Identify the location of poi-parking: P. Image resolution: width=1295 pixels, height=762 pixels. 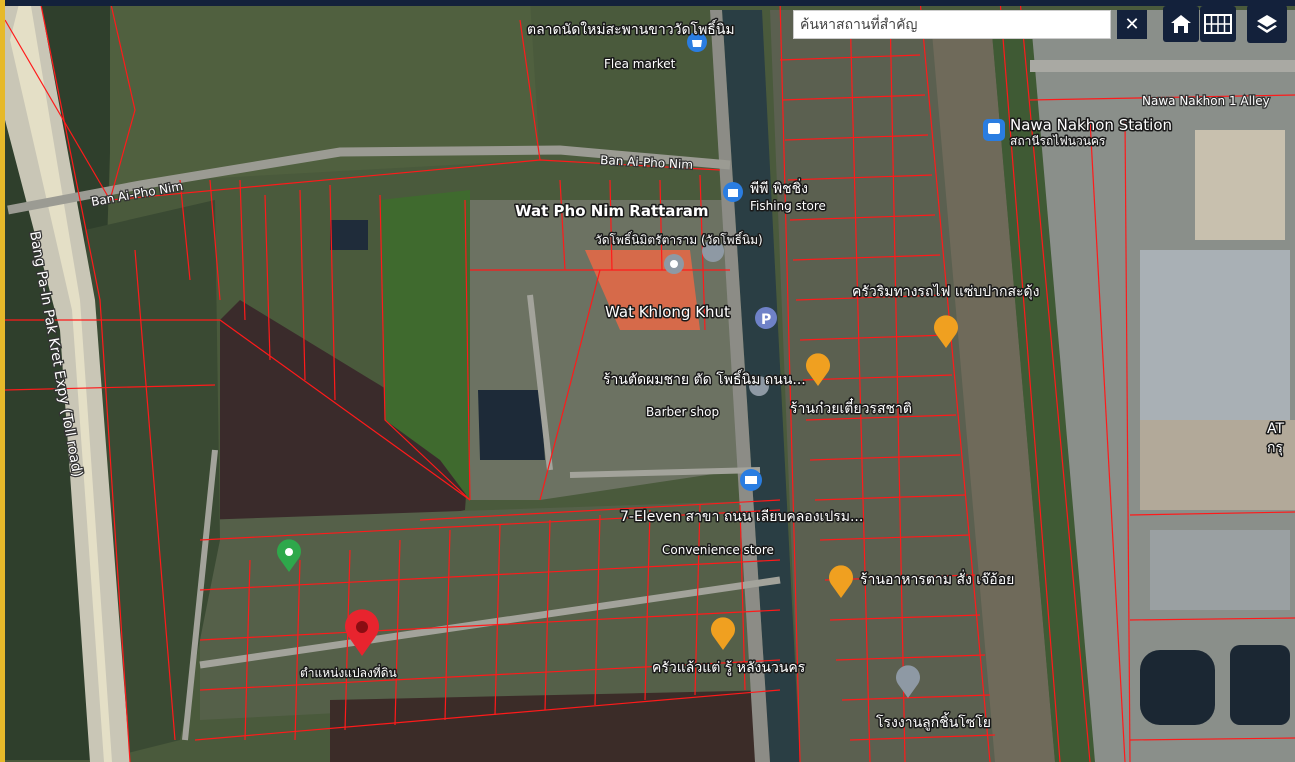
(766, 318).